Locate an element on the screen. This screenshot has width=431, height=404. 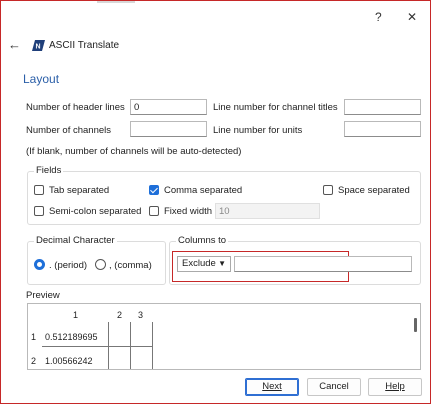
channel-titles-input is located at coordinates (382, 107).